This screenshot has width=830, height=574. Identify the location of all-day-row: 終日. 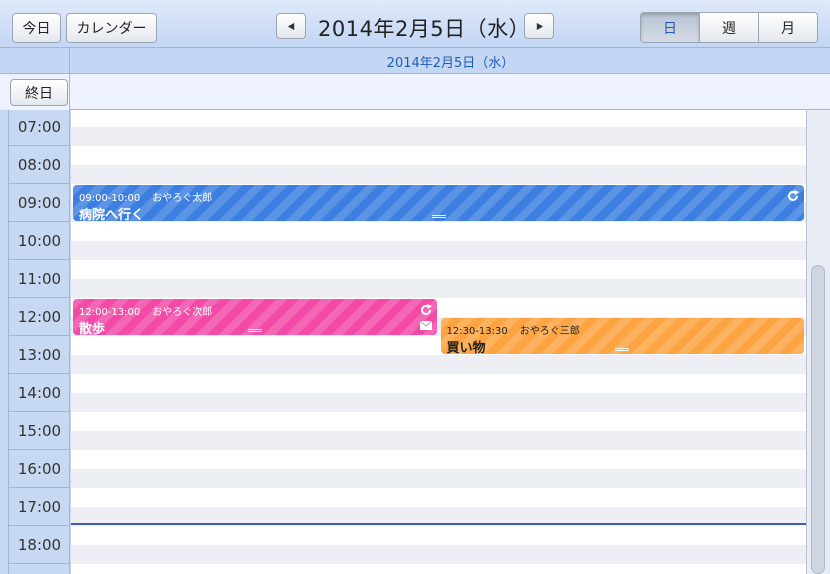
(415, 92).